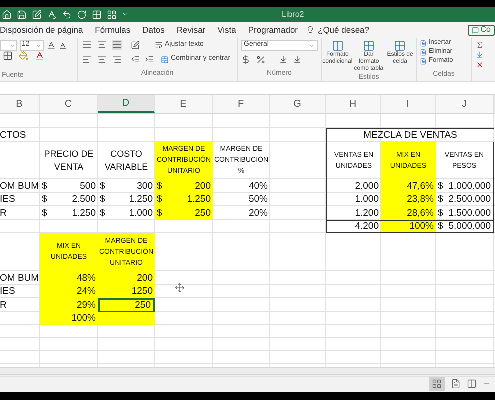 This screenshot has width=495, height=400. I want to click on wrap-text-icon, so click(159, 45).